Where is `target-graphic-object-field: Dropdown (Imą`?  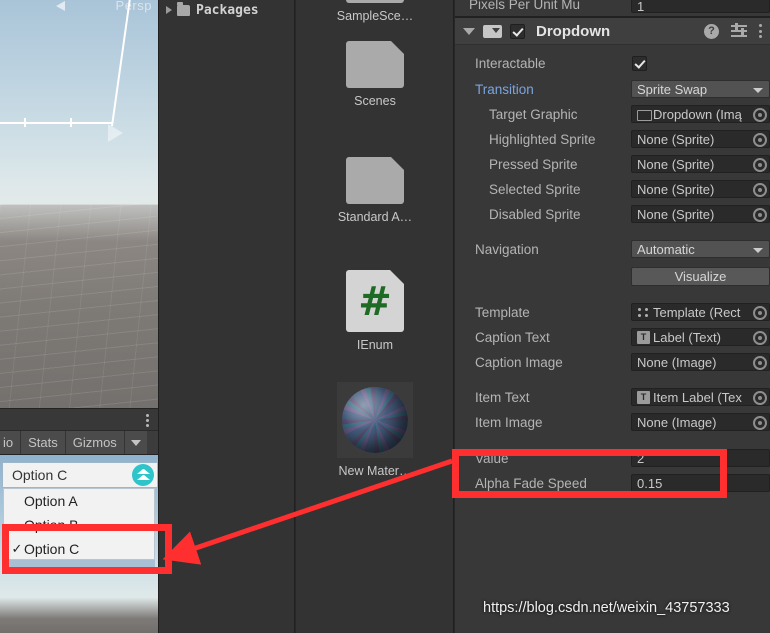
target-graphic-object-field: Dropdown (Imą is located at coordinates (700, 114).